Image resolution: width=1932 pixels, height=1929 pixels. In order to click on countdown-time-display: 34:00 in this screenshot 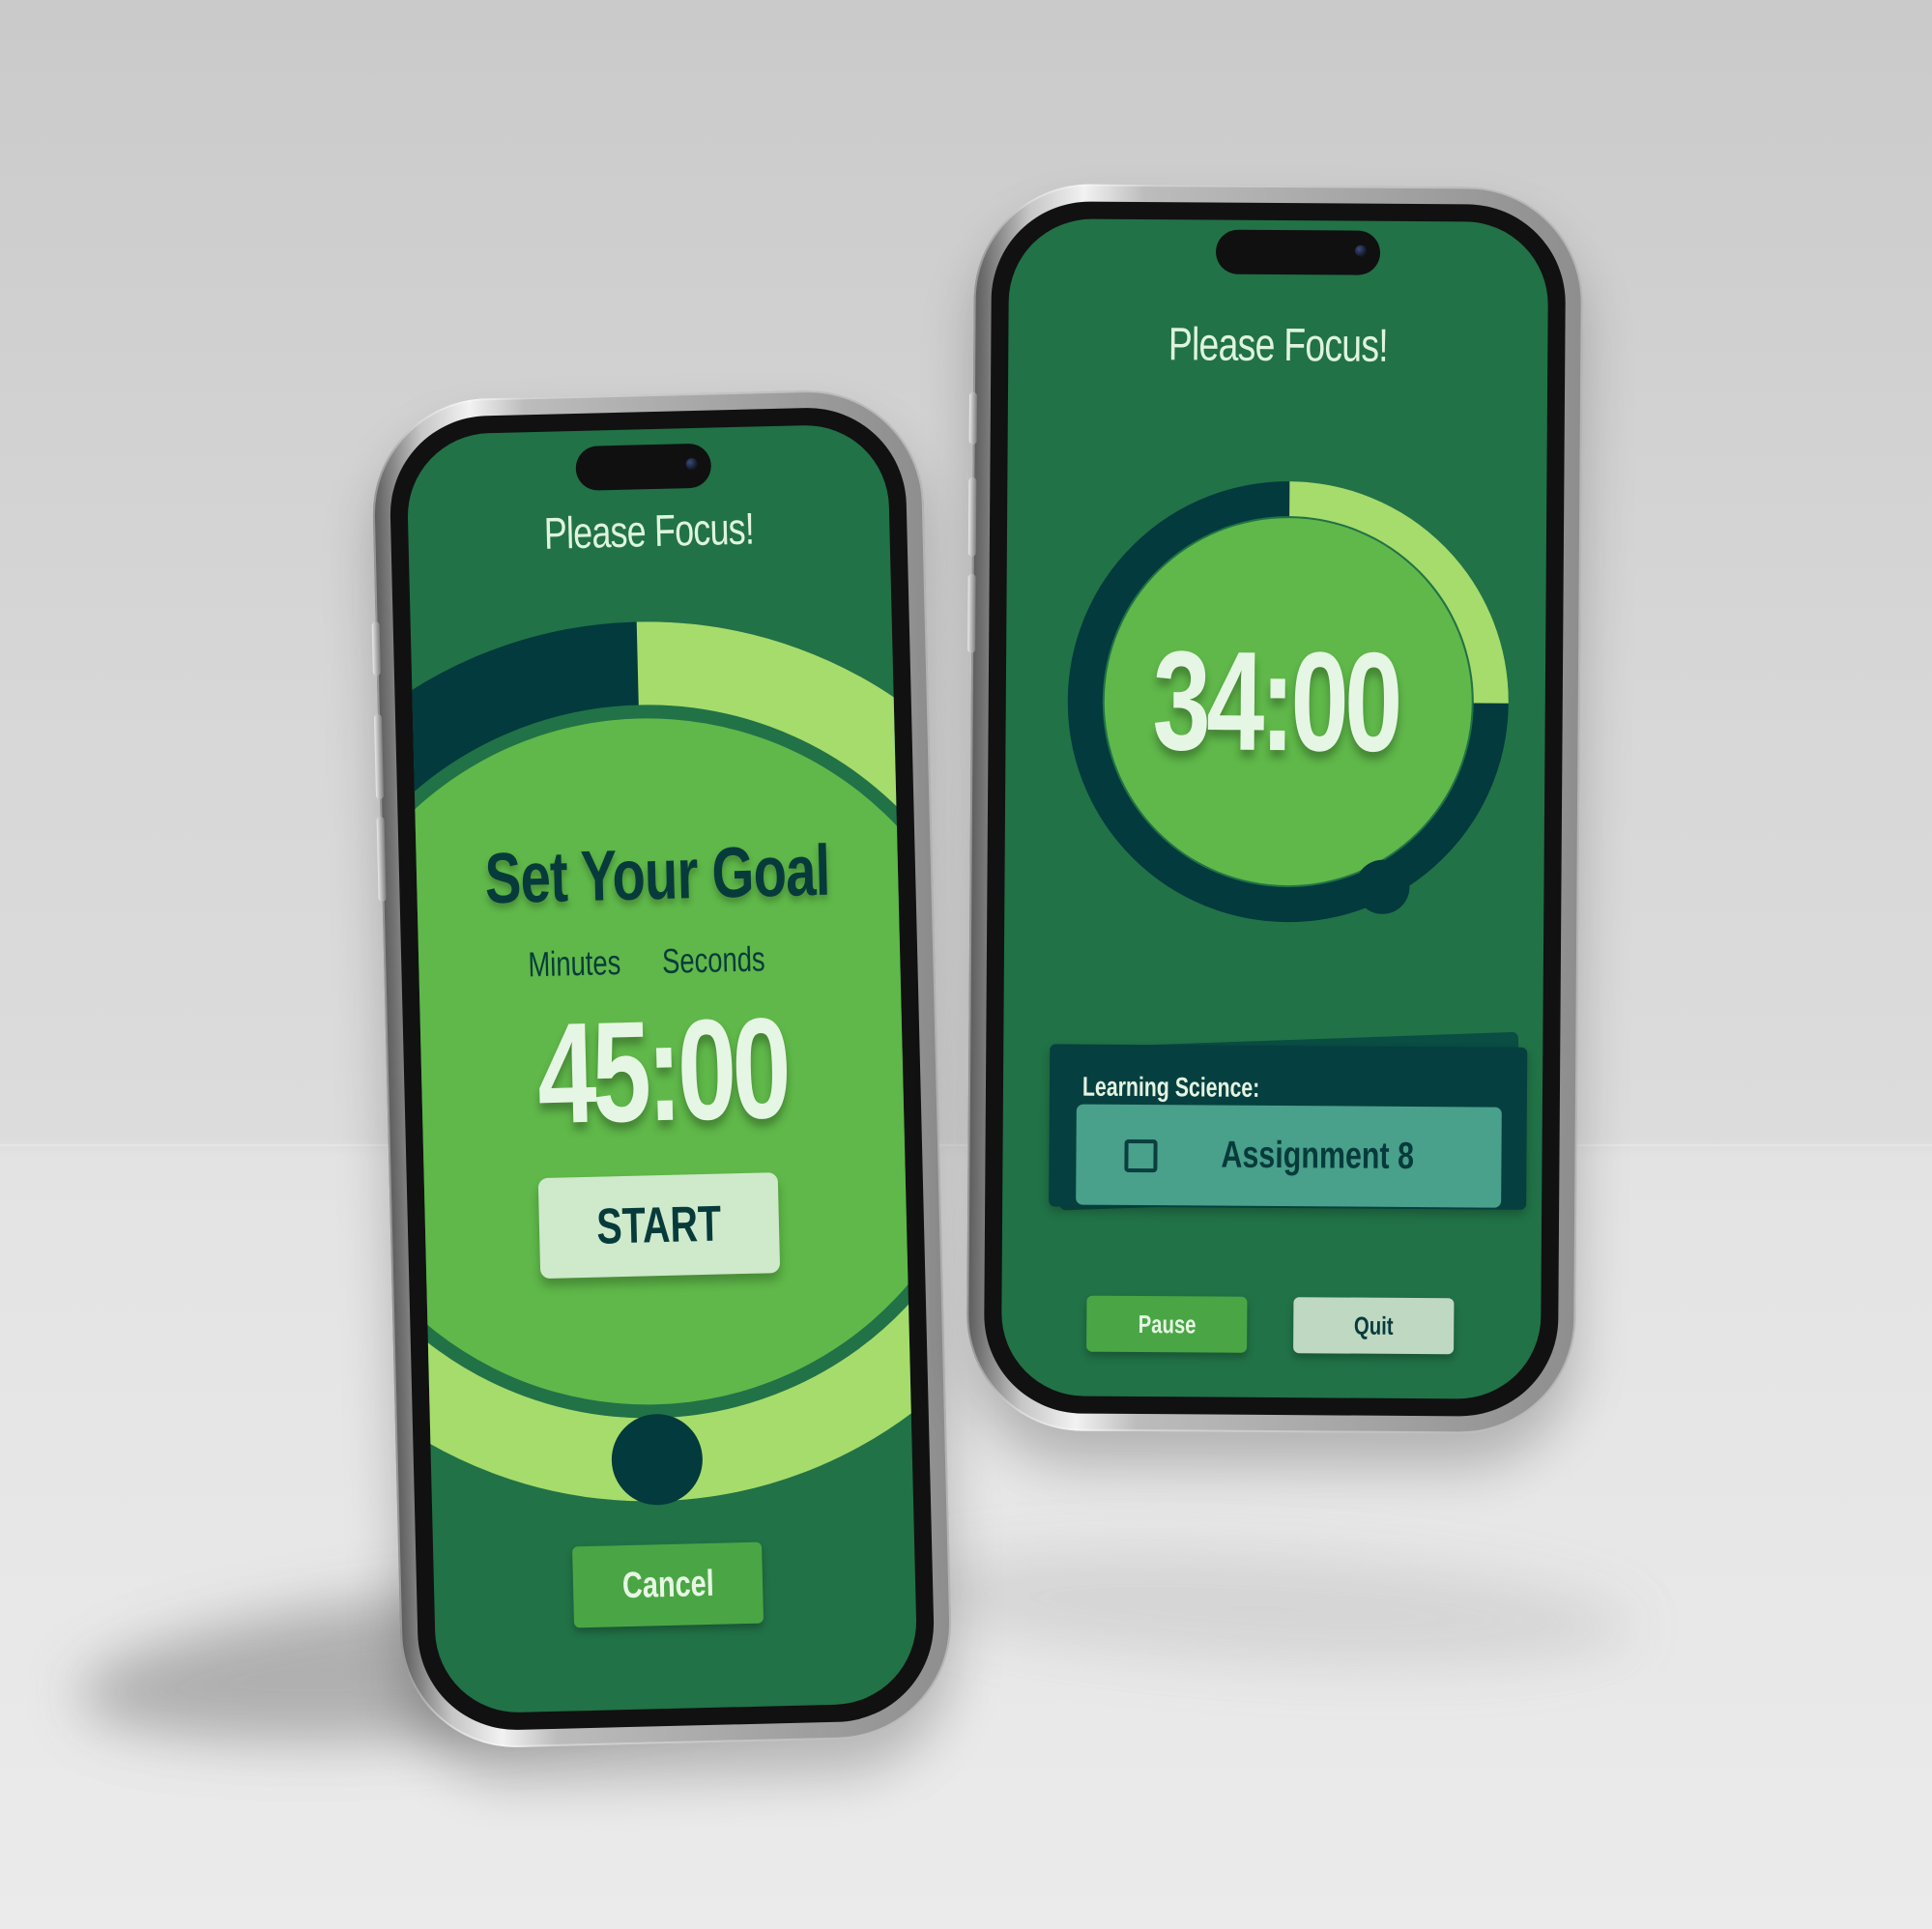, I will do `click(1275, 701)`.